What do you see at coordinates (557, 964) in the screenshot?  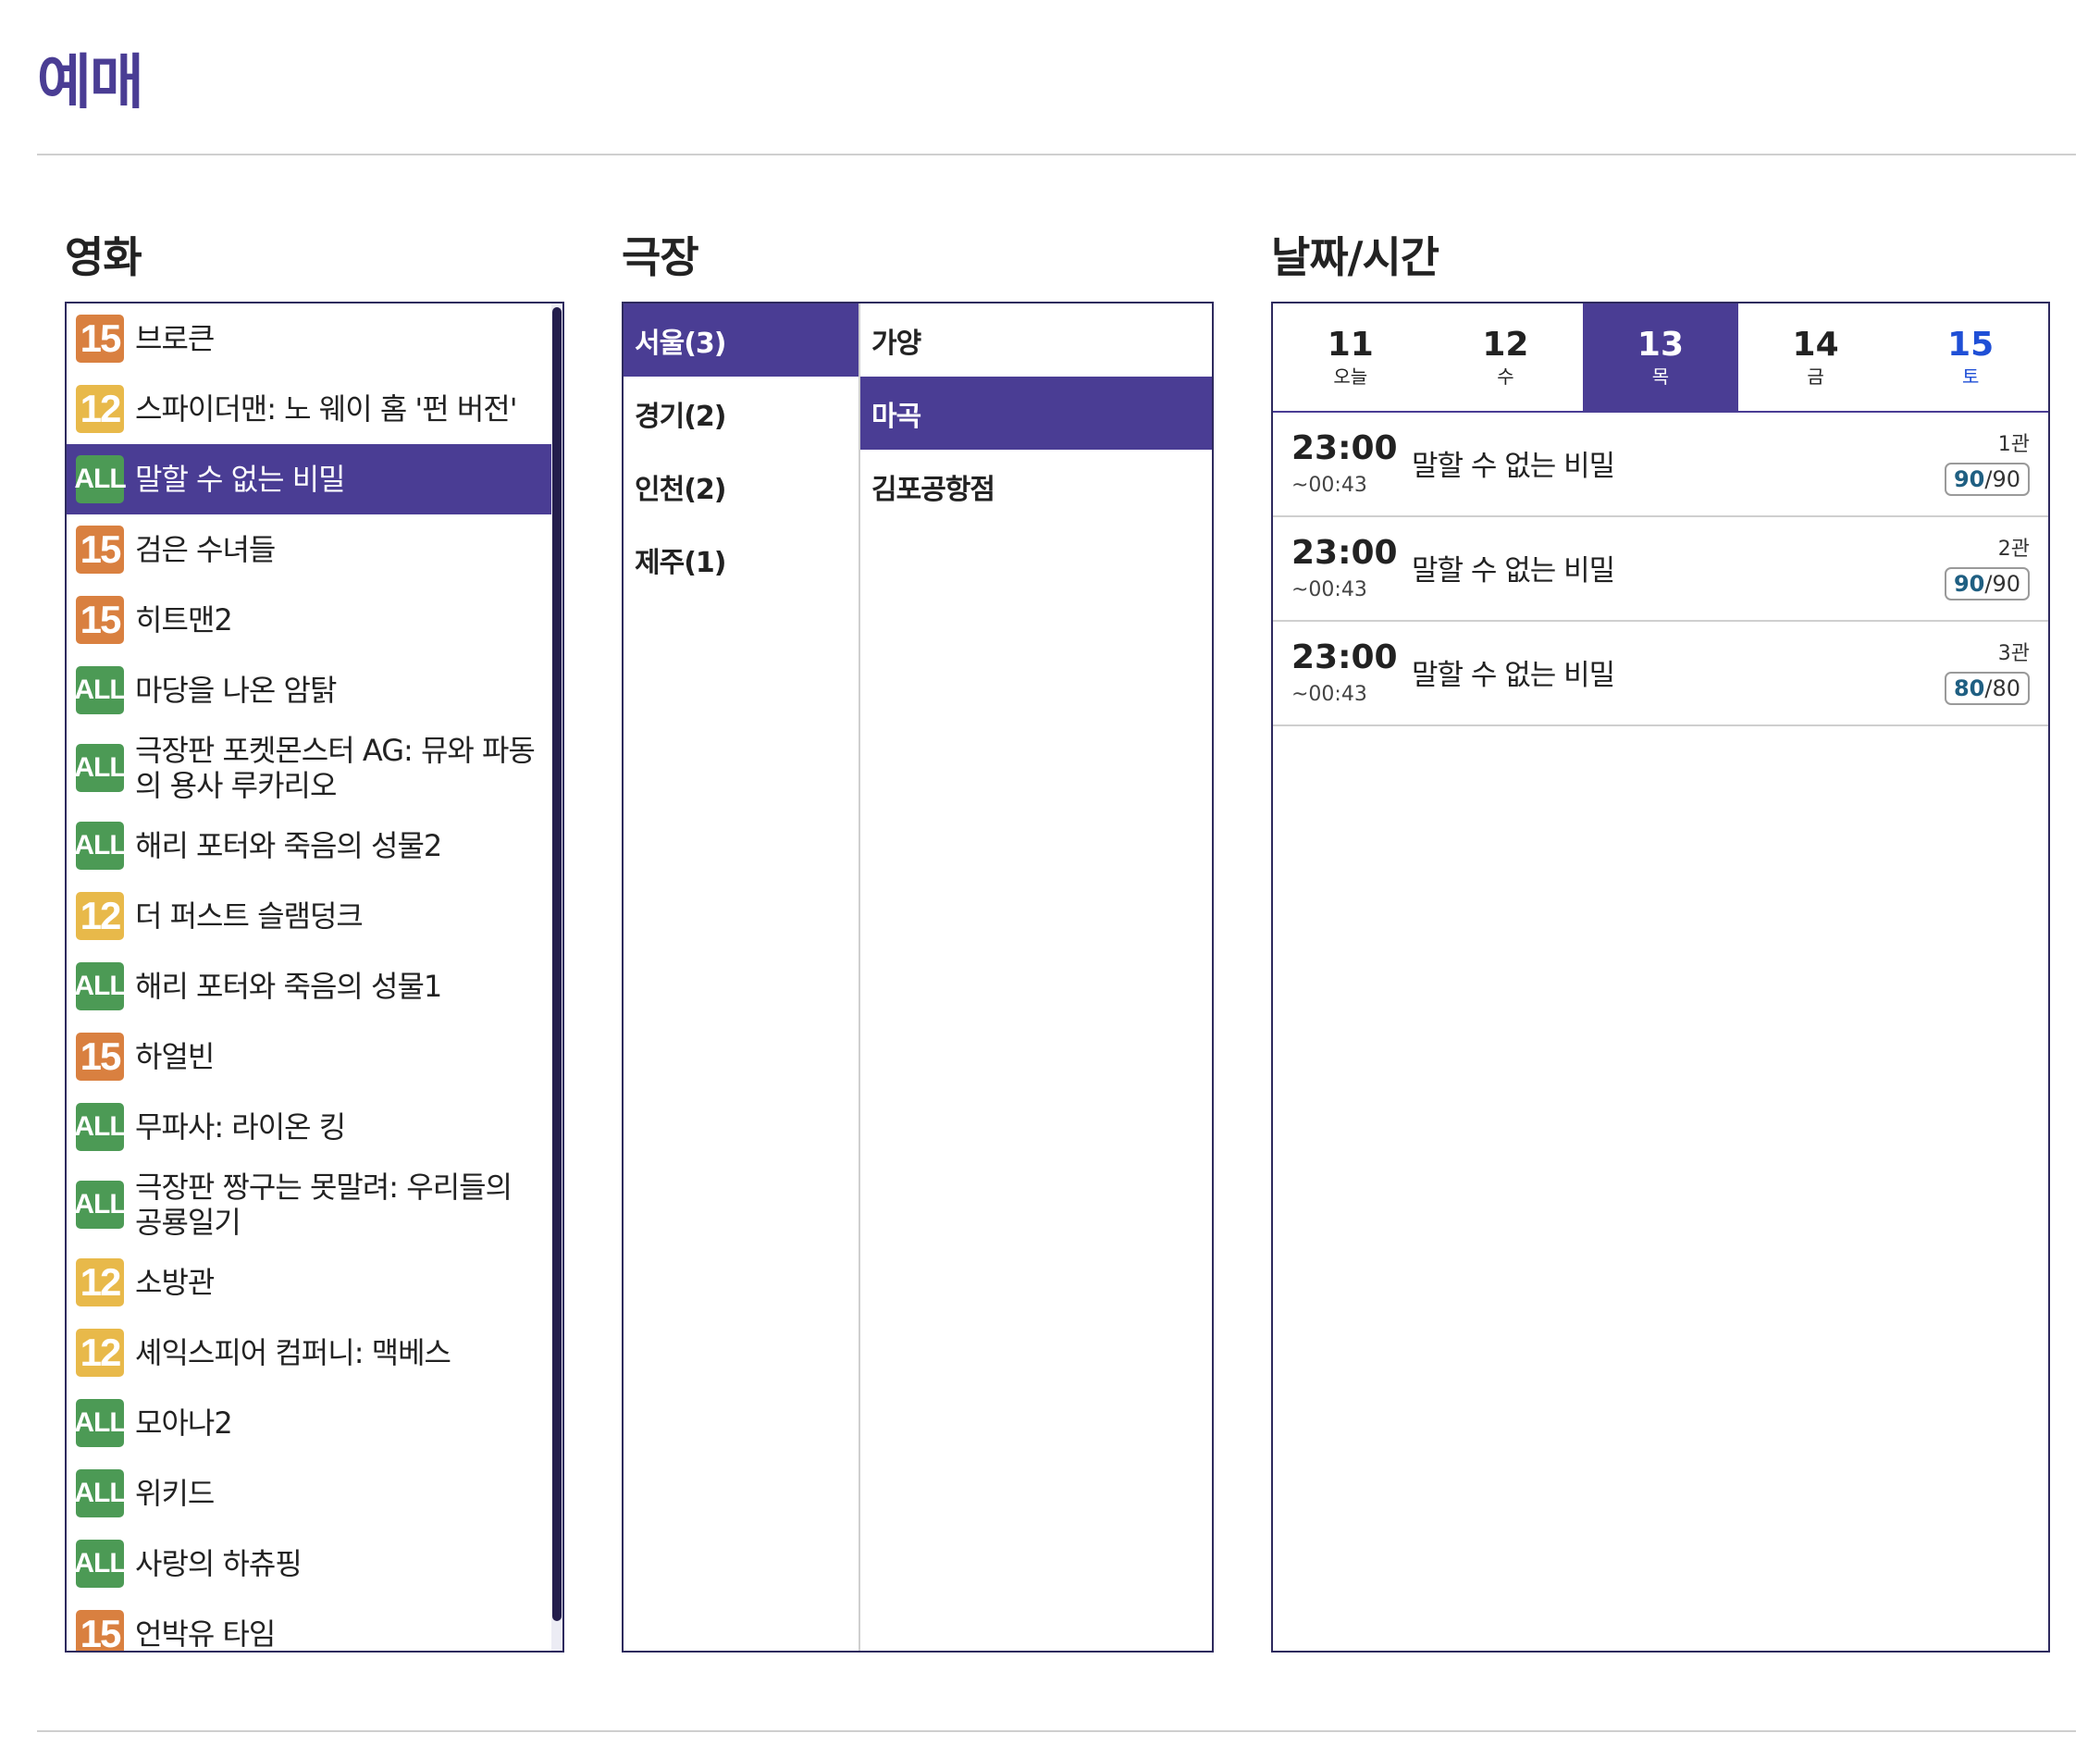 I see `movie-list-scrollbar-thumb` at bounding box center [557, 964].